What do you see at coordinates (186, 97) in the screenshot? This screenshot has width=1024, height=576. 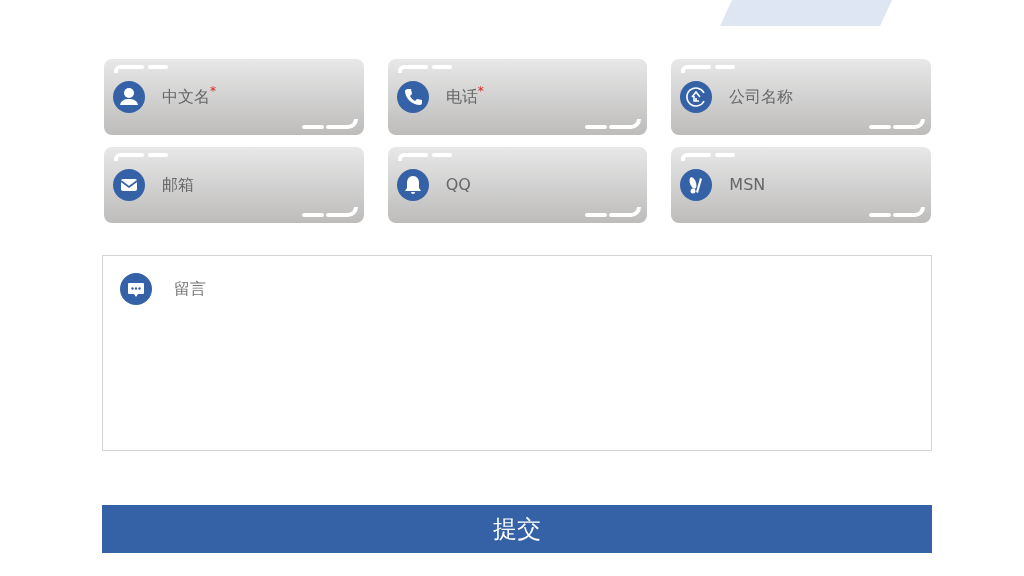 I see `field-placeholder: 中文名` at bounding box center [186, 97].